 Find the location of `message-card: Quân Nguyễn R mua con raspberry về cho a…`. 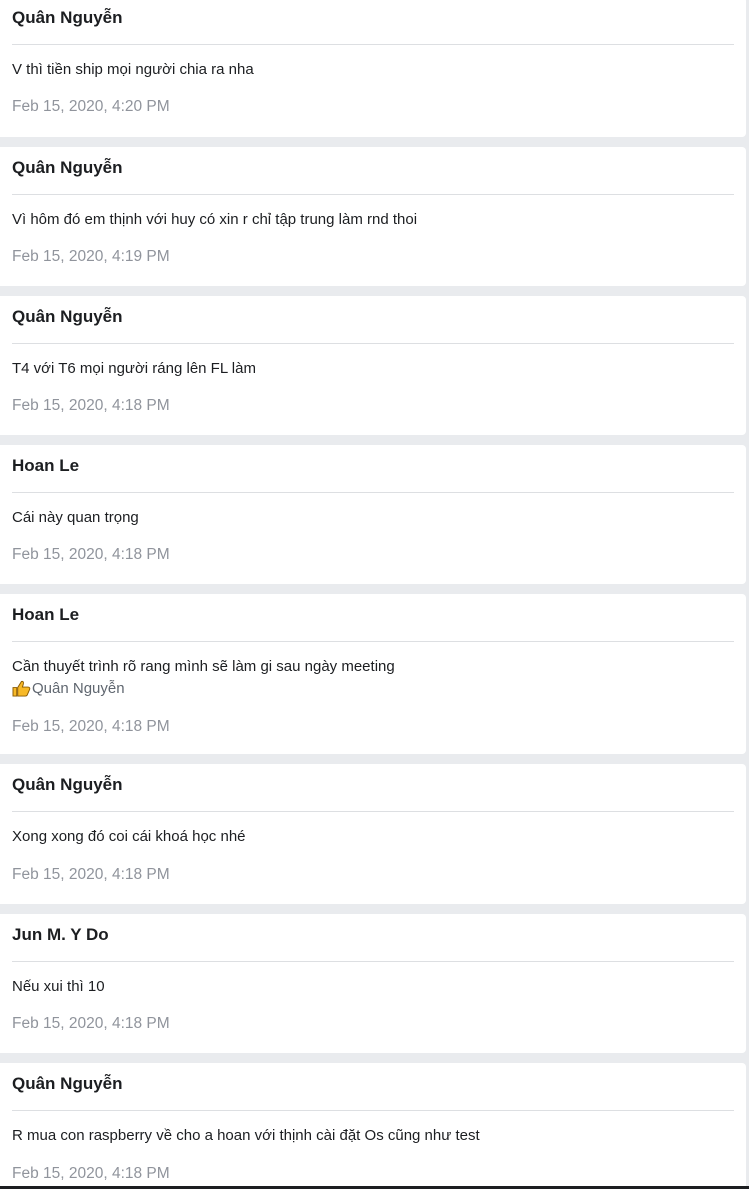

message-card: Quân Nguyễn R mua con raspberry về cho a… is located at coordinates (373, 1126).